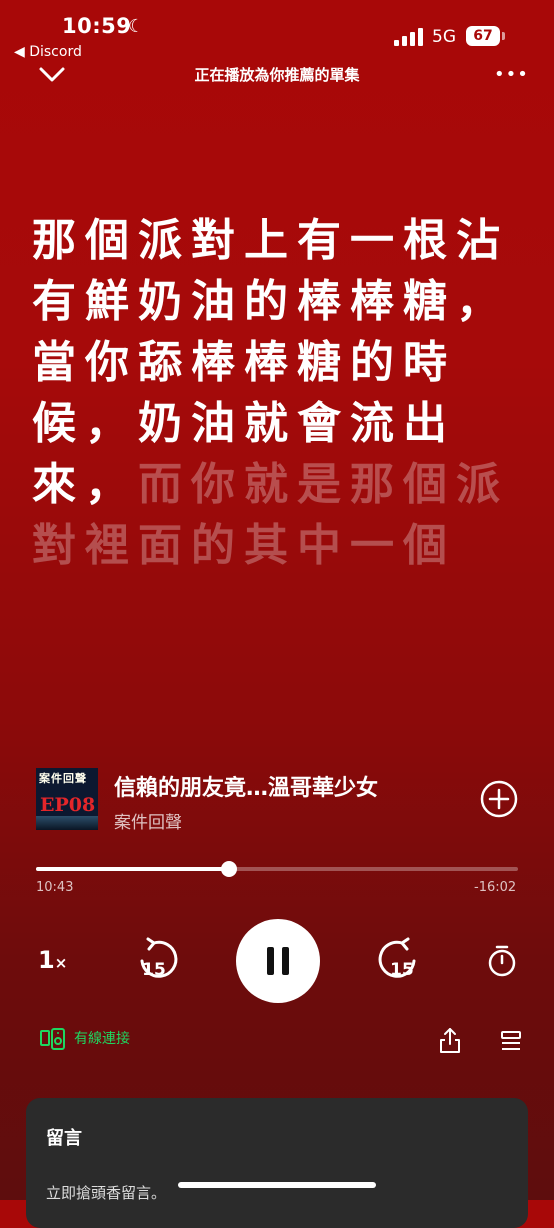  I want to click on elapsed-time: 10:43, so click(55, 887).